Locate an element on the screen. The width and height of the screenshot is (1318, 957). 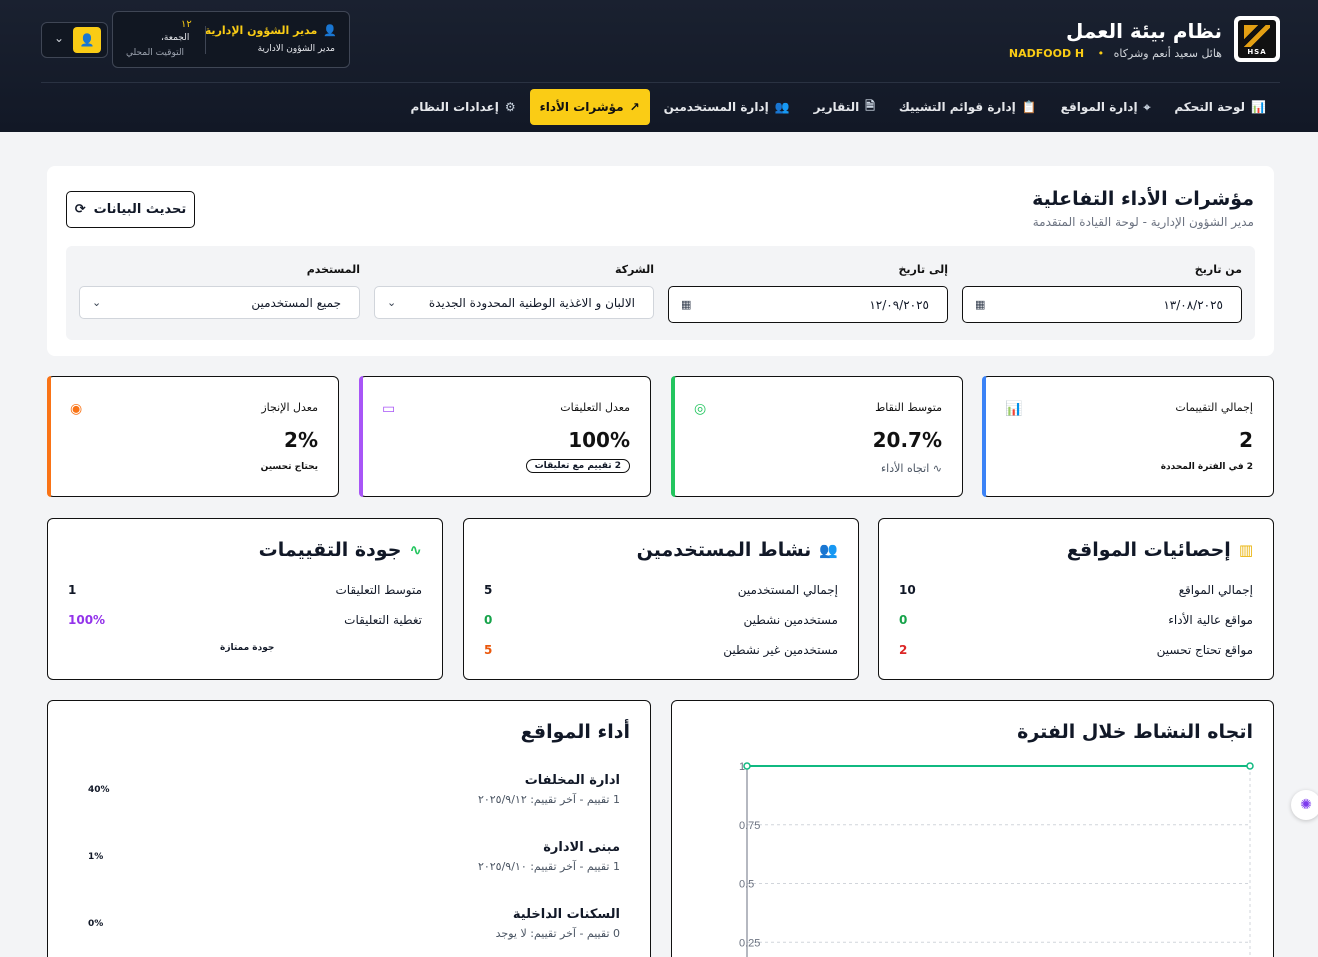
refresh-label: تحديث البيانات is located at coordinates (140, 209).